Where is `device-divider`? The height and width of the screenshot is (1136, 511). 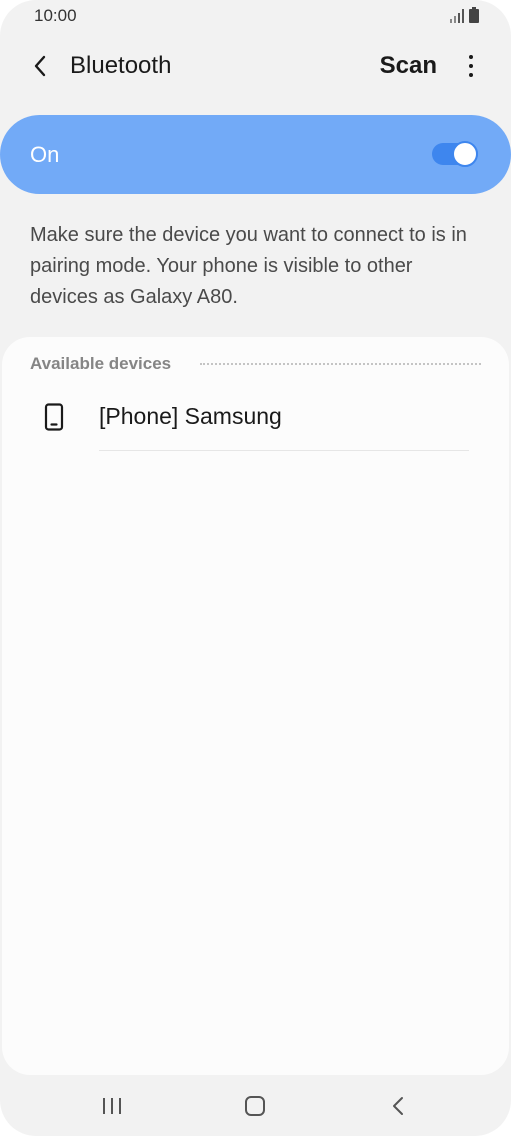
device-divider is located at coordinates (284, 450).